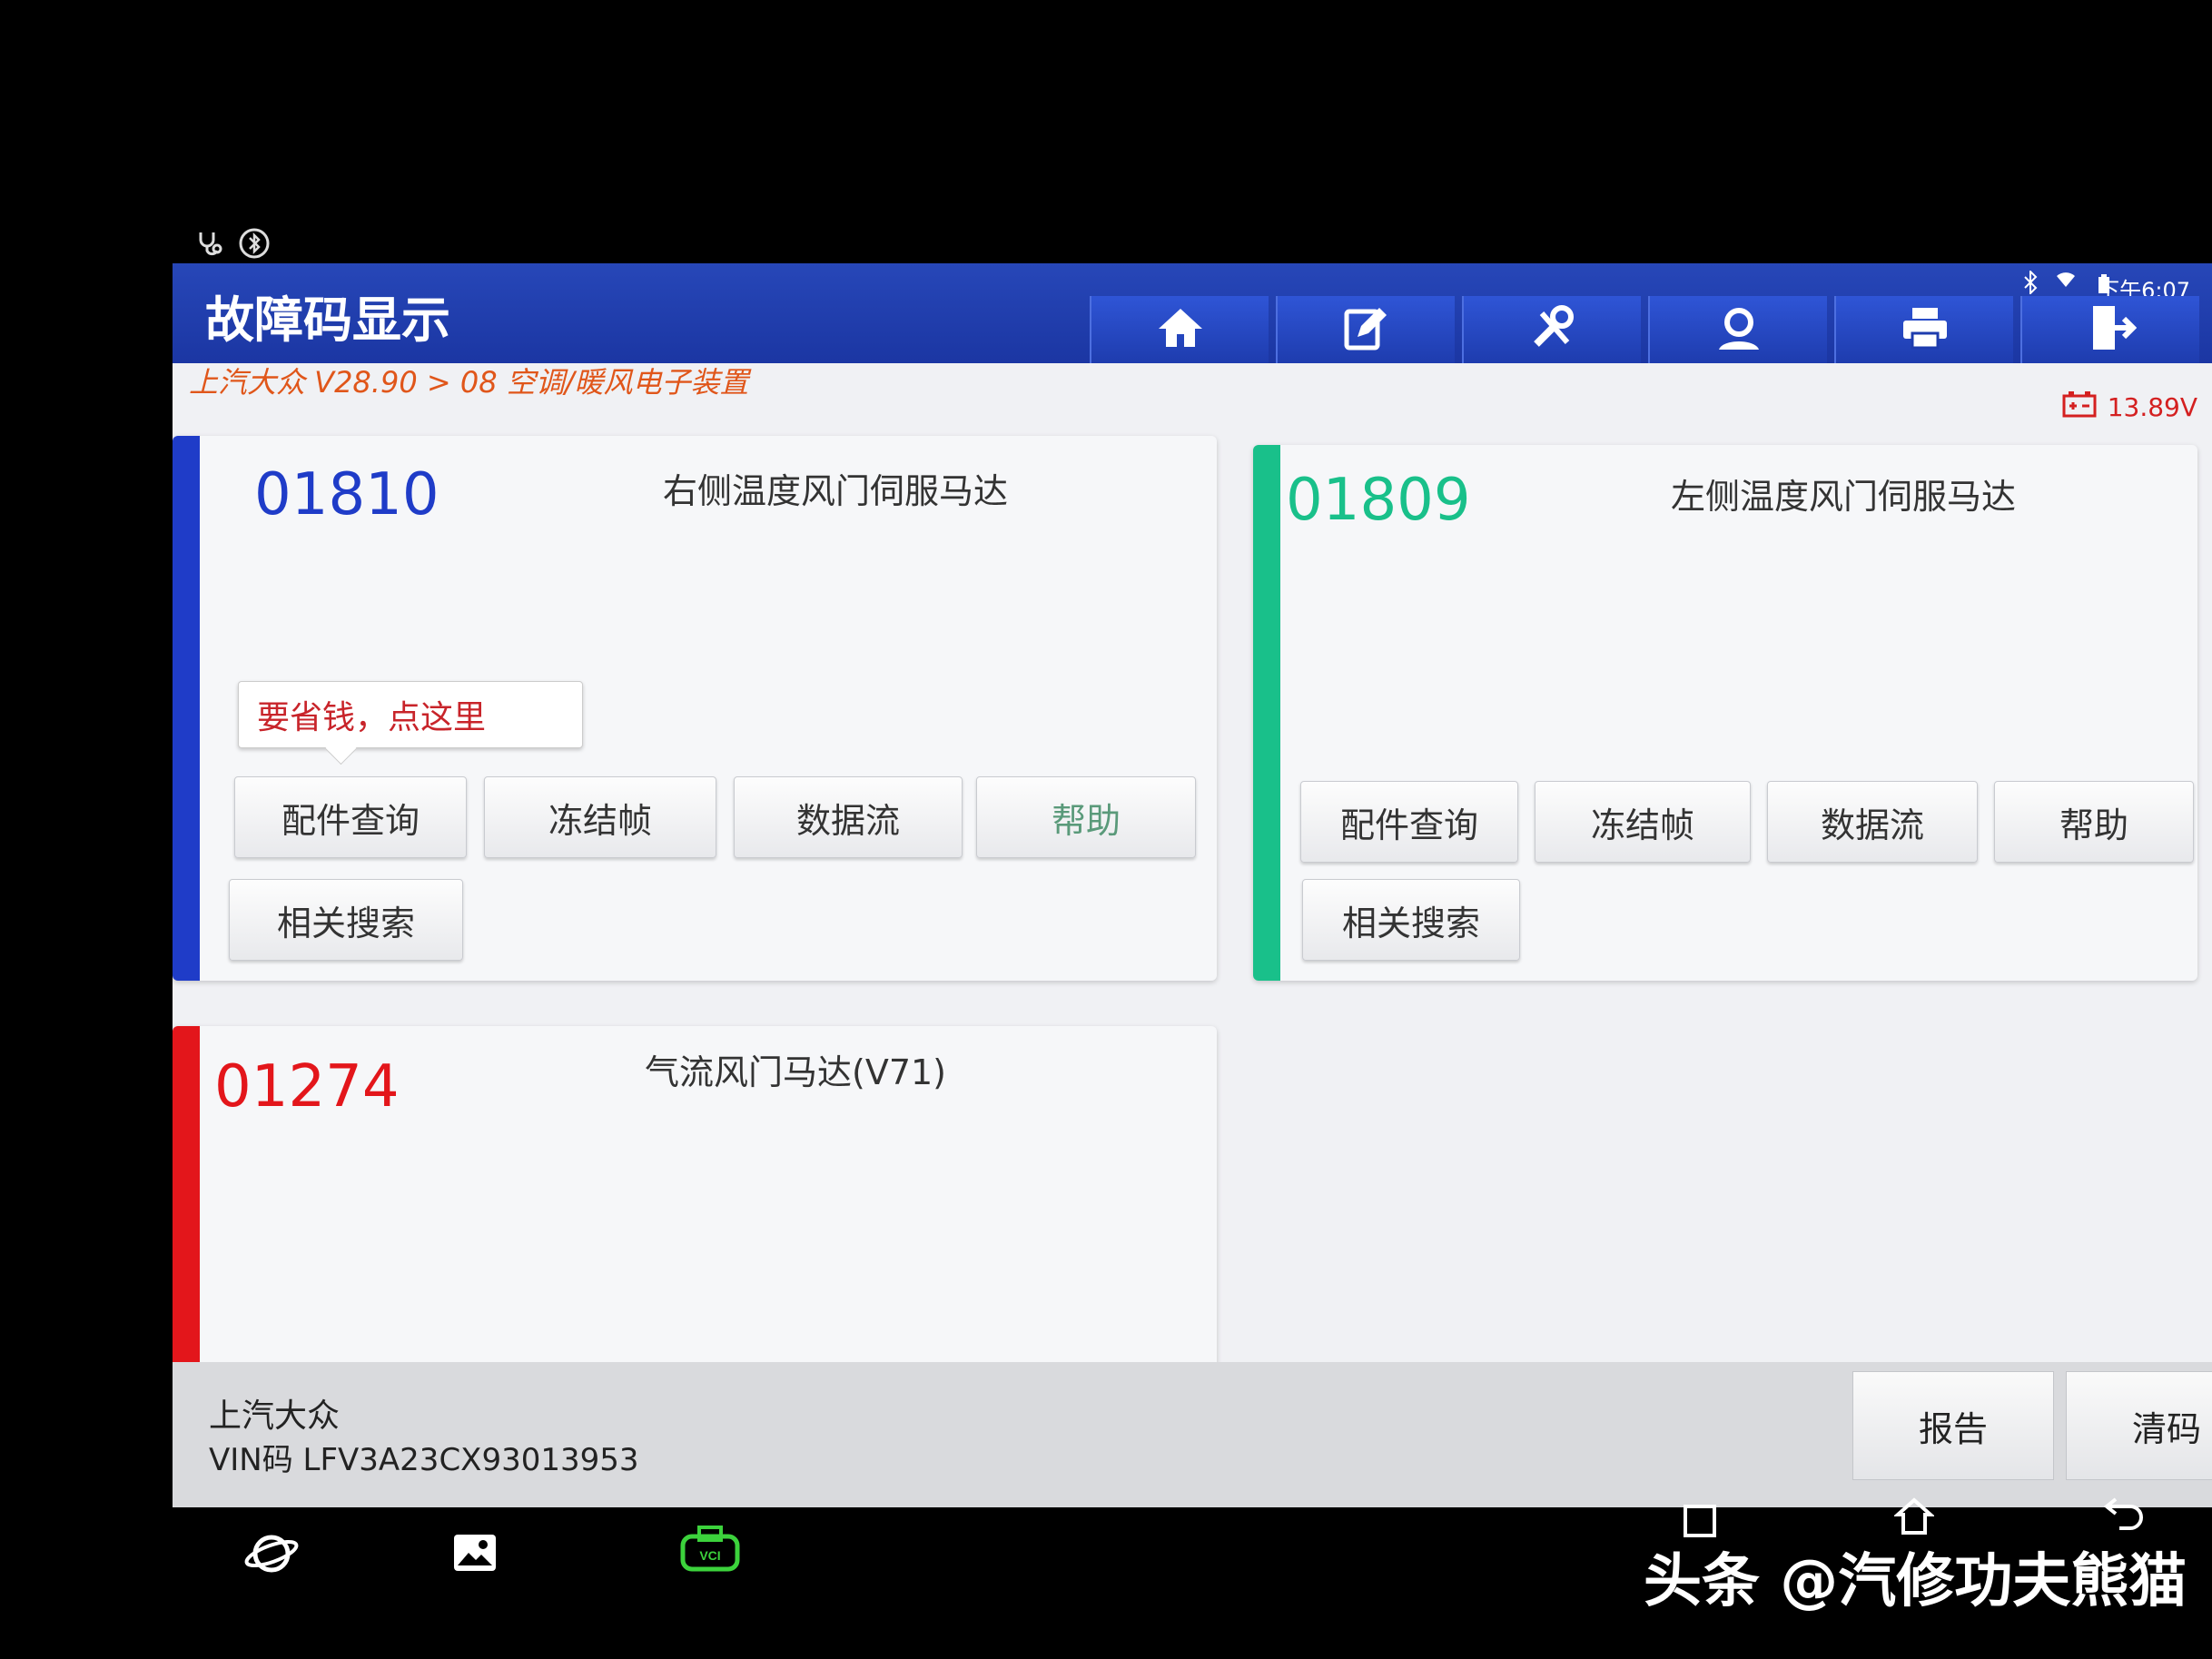  I want to click on voltage-value: 13.89V, so click(2152, 407).